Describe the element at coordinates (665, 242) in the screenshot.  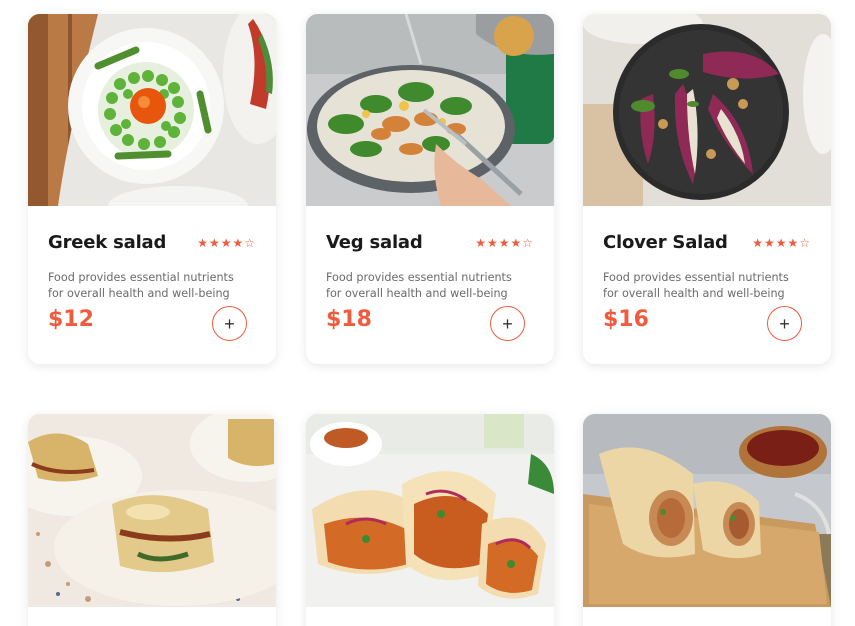
I see `product-name: Clover Salad` at that location.